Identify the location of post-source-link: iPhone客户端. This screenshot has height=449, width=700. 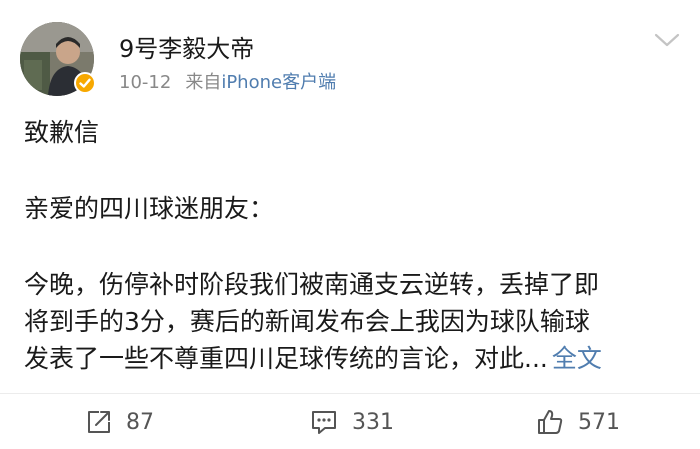
(278, 82).